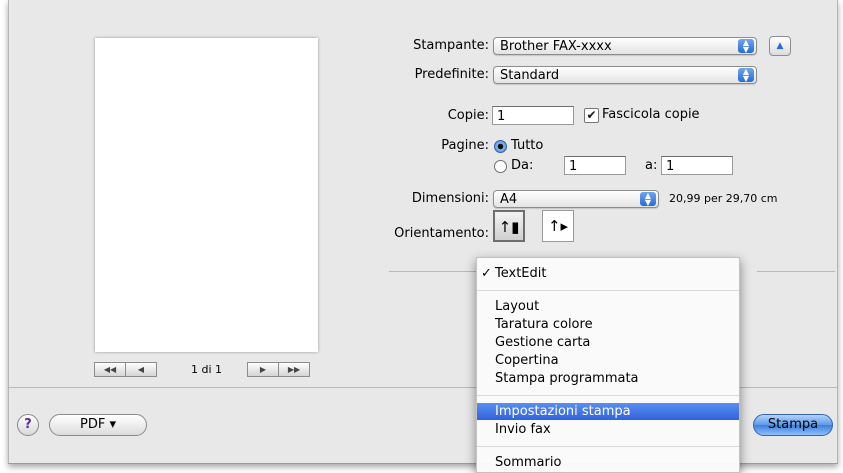 The image size is (843, 473). What do you see at coordinates (468, 115) in the screenshot?
I see `copies-label: Copie:` at bounding box center [468, 115].